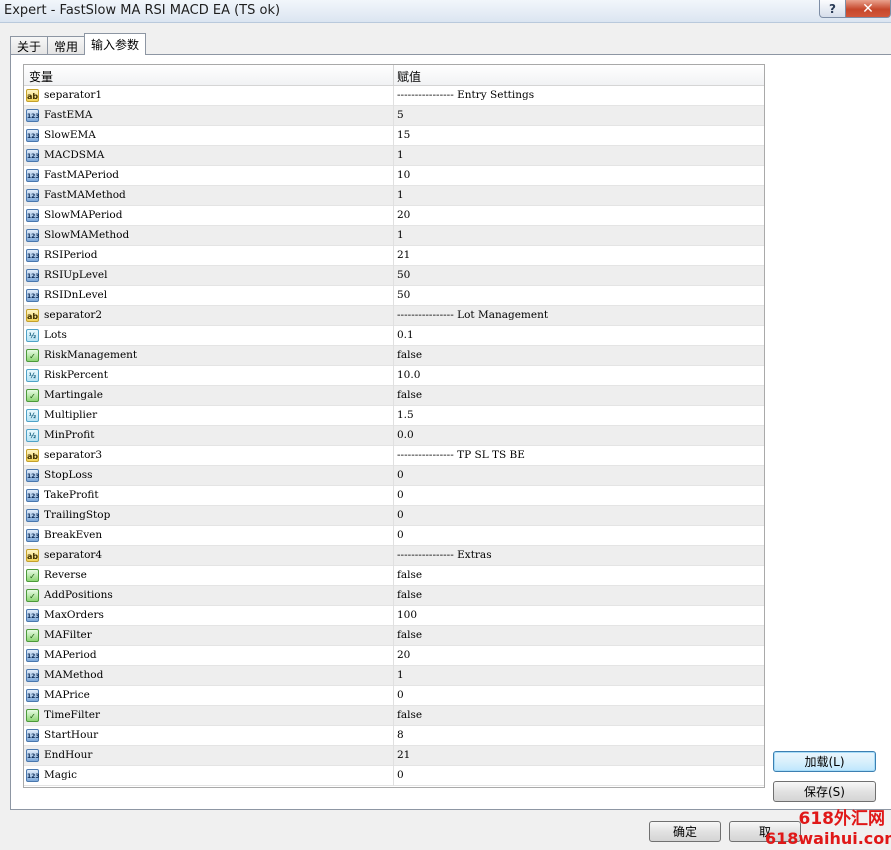 The image size is (891, 850). Describe the element at coordinates (394, 276) in the screenshot. I see `table-row: 123 RSIUpLevel 50` at that location.